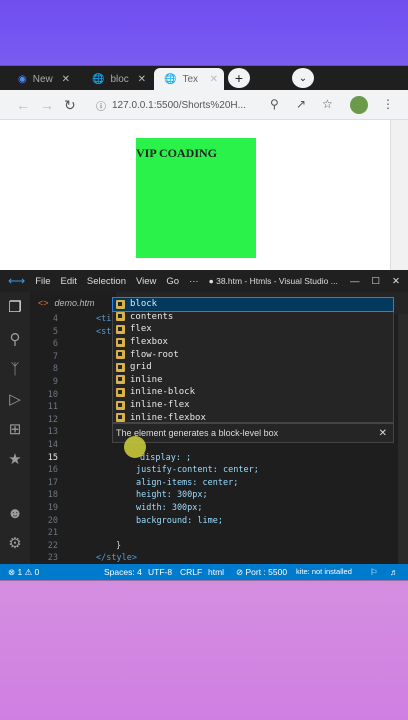  Describe the element at coordinates (160, 572) in the screenshot. I see `encoding-status: UTF-8` at that location.